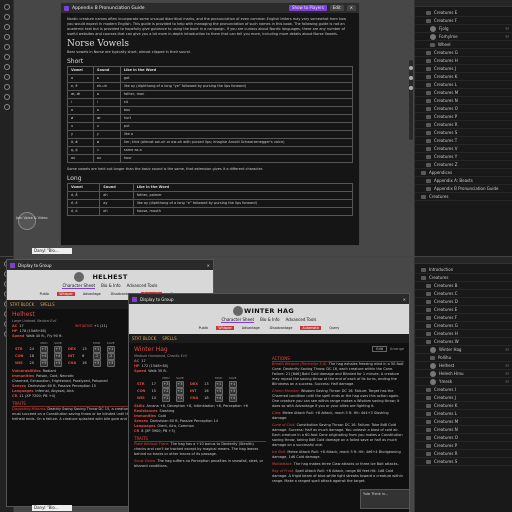  What do you see at coordinates (36, 218) in the screenshot?
I see `video-join-label: Join Voice & Video` at bounding box center [36, 218].